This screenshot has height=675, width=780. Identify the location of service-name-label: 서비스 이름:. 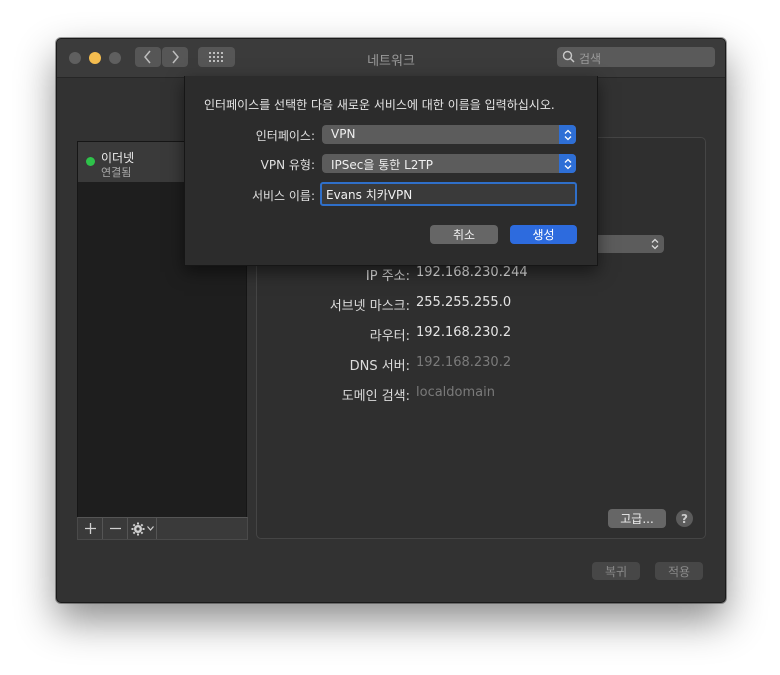
(283, 196).